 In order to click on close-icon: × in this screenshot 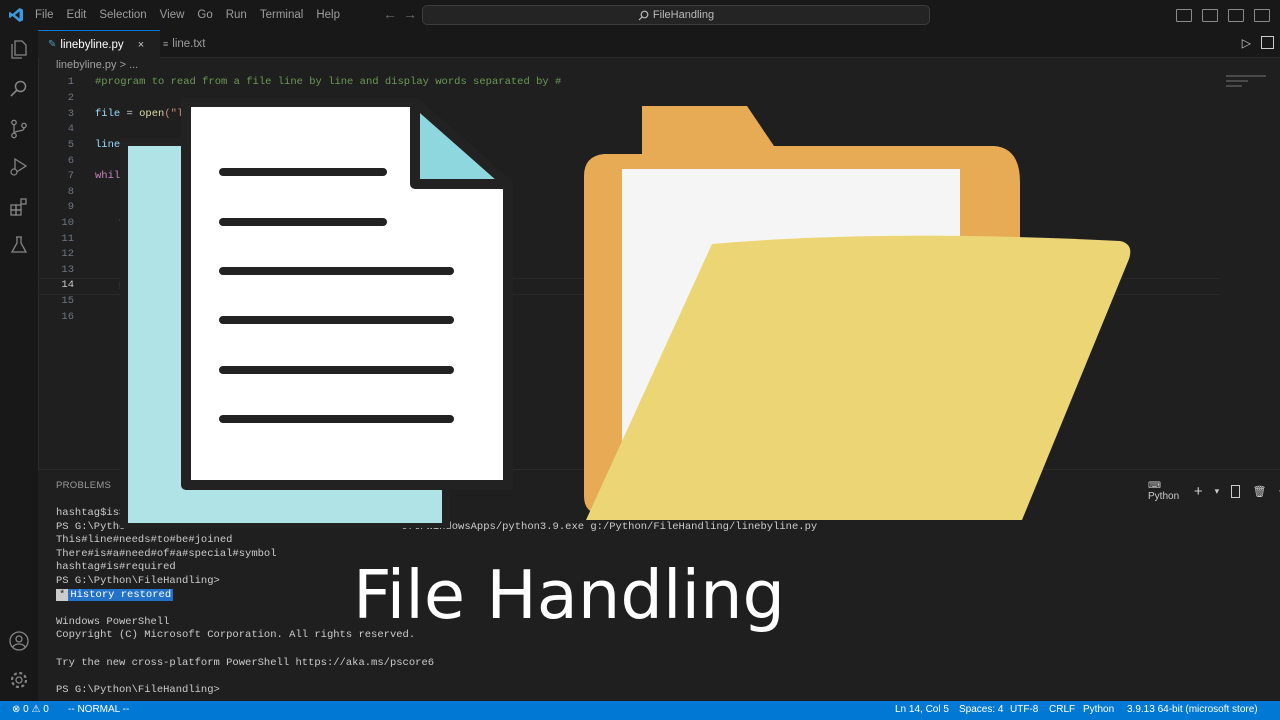, I will do `click(141, 45)`.